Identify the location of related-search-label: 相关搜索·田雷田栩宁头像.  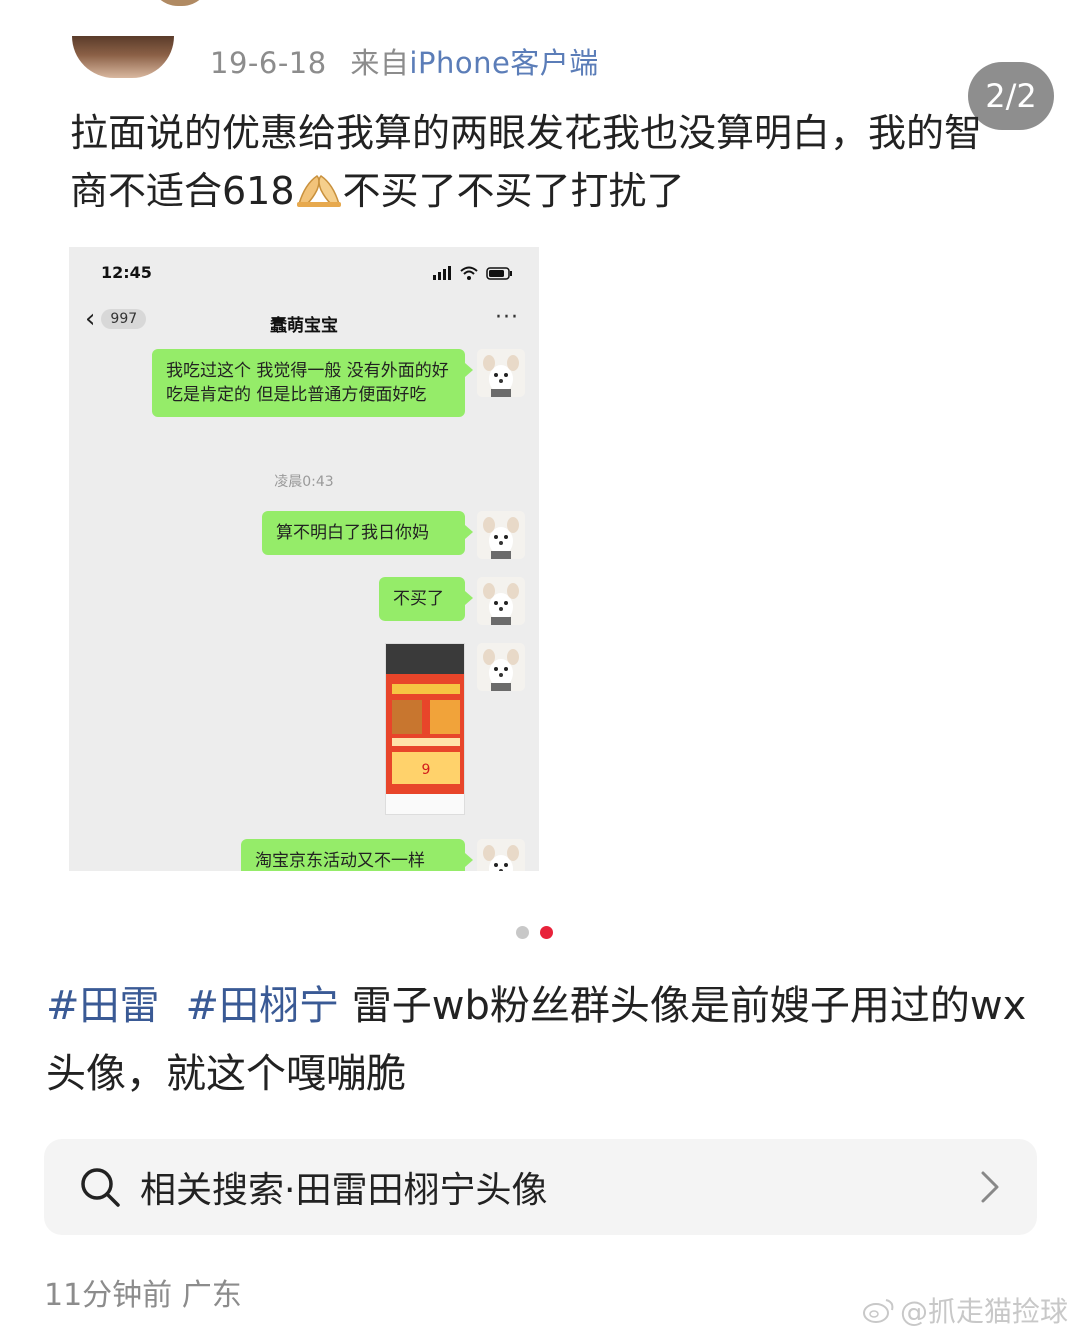
(344, 1190).